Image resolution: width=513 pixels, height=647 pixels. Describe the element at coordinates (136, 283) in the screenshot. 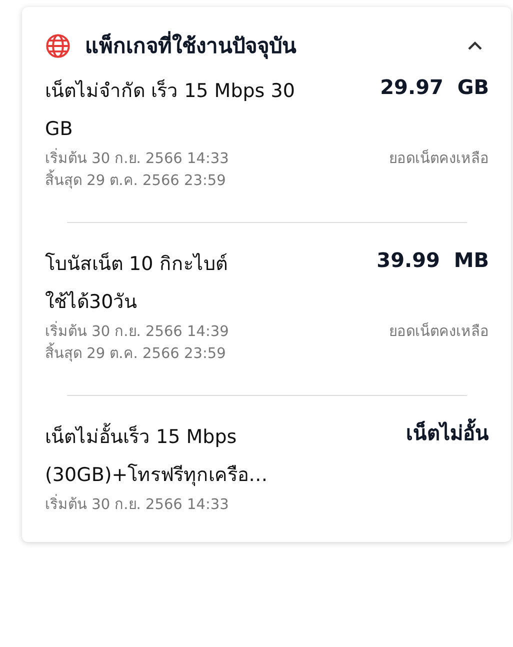

I see `package-name: โบนัสเน็ต 10 กิกะไบต์ ใช้ได้30วัน` at that location.